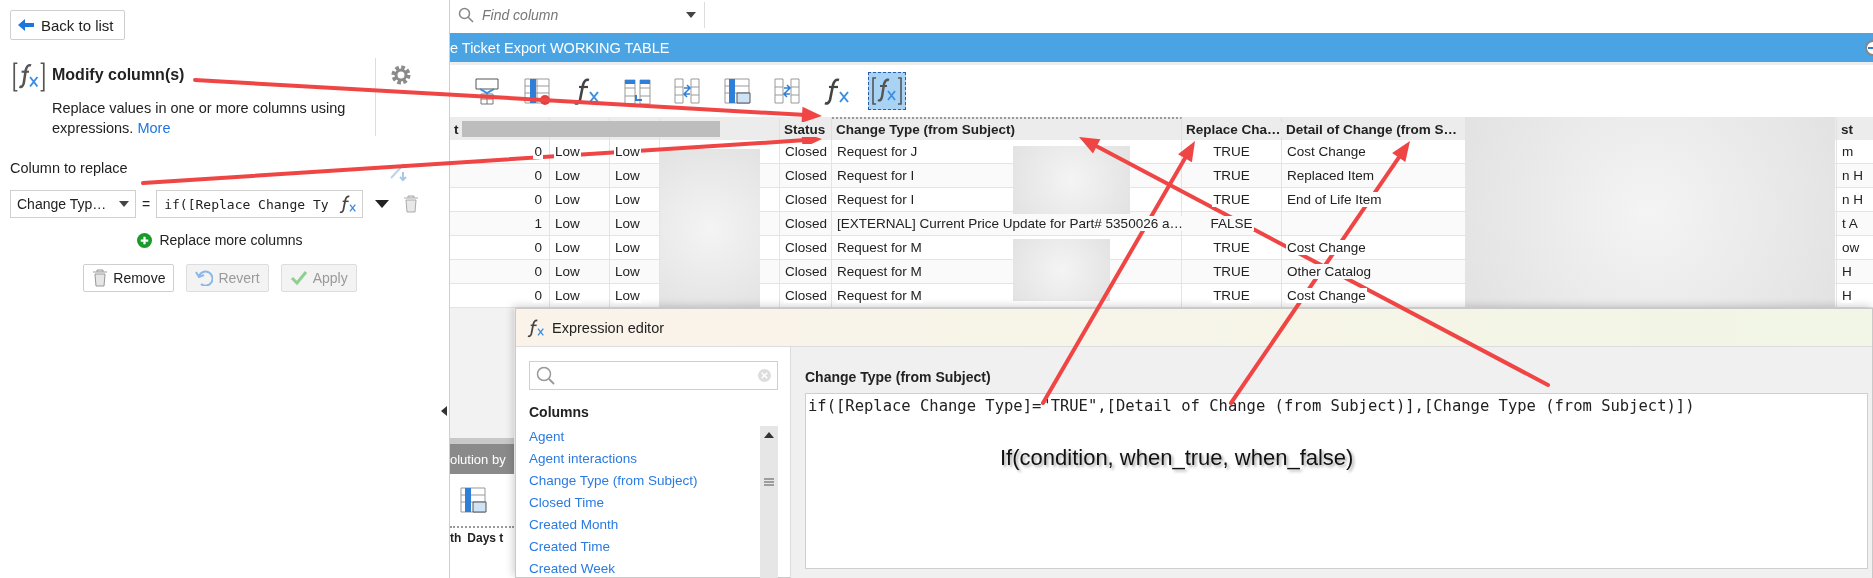  Describe the element at coordinates (69, 169) in the screenshot. I see `field-label: Column to replace` at that location.